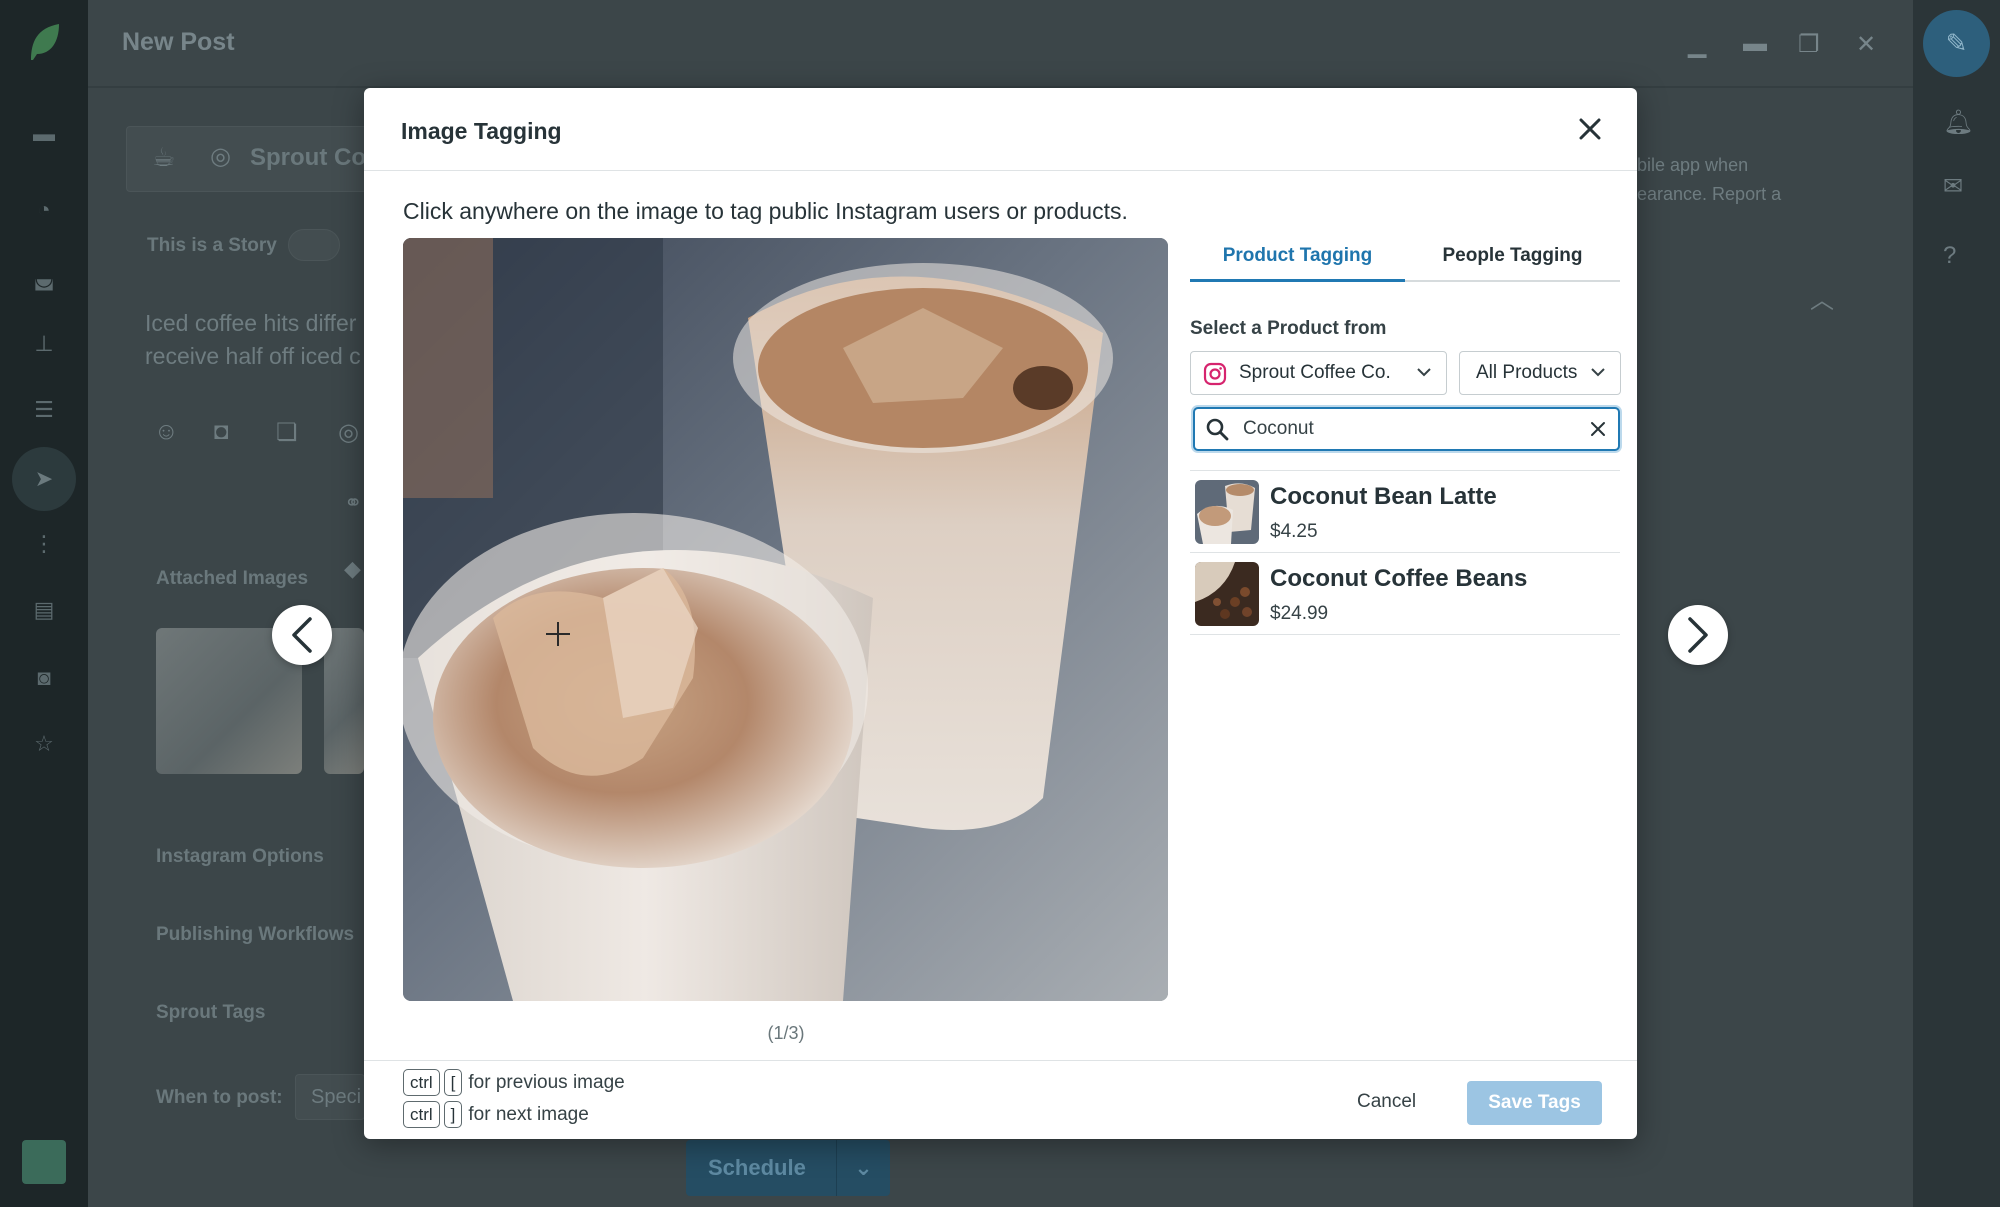 The height and width of the screenshot is (1207, 2000). Describe the element at coordinates (1822, 297) in the screenshot. I see `chevron-up-icon: ︿` at that location.